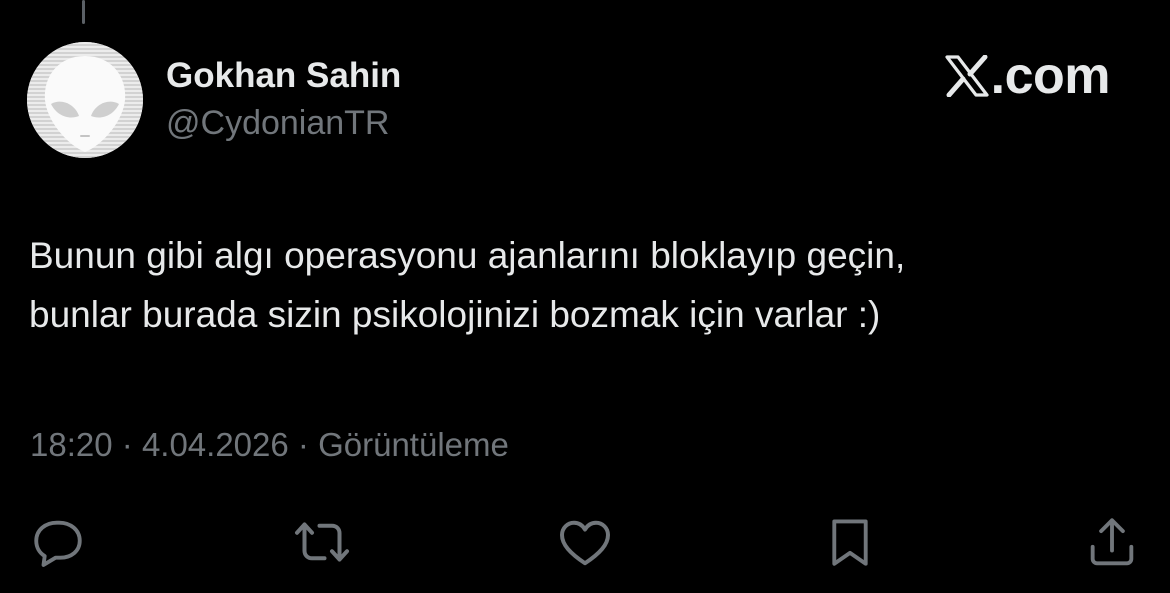 The width and height of the screenshot is (1170, 593). What do you see at coordinates (83, 12) in the screenshot?
I see `thread-connector-line` at bounding box center [83, 12].